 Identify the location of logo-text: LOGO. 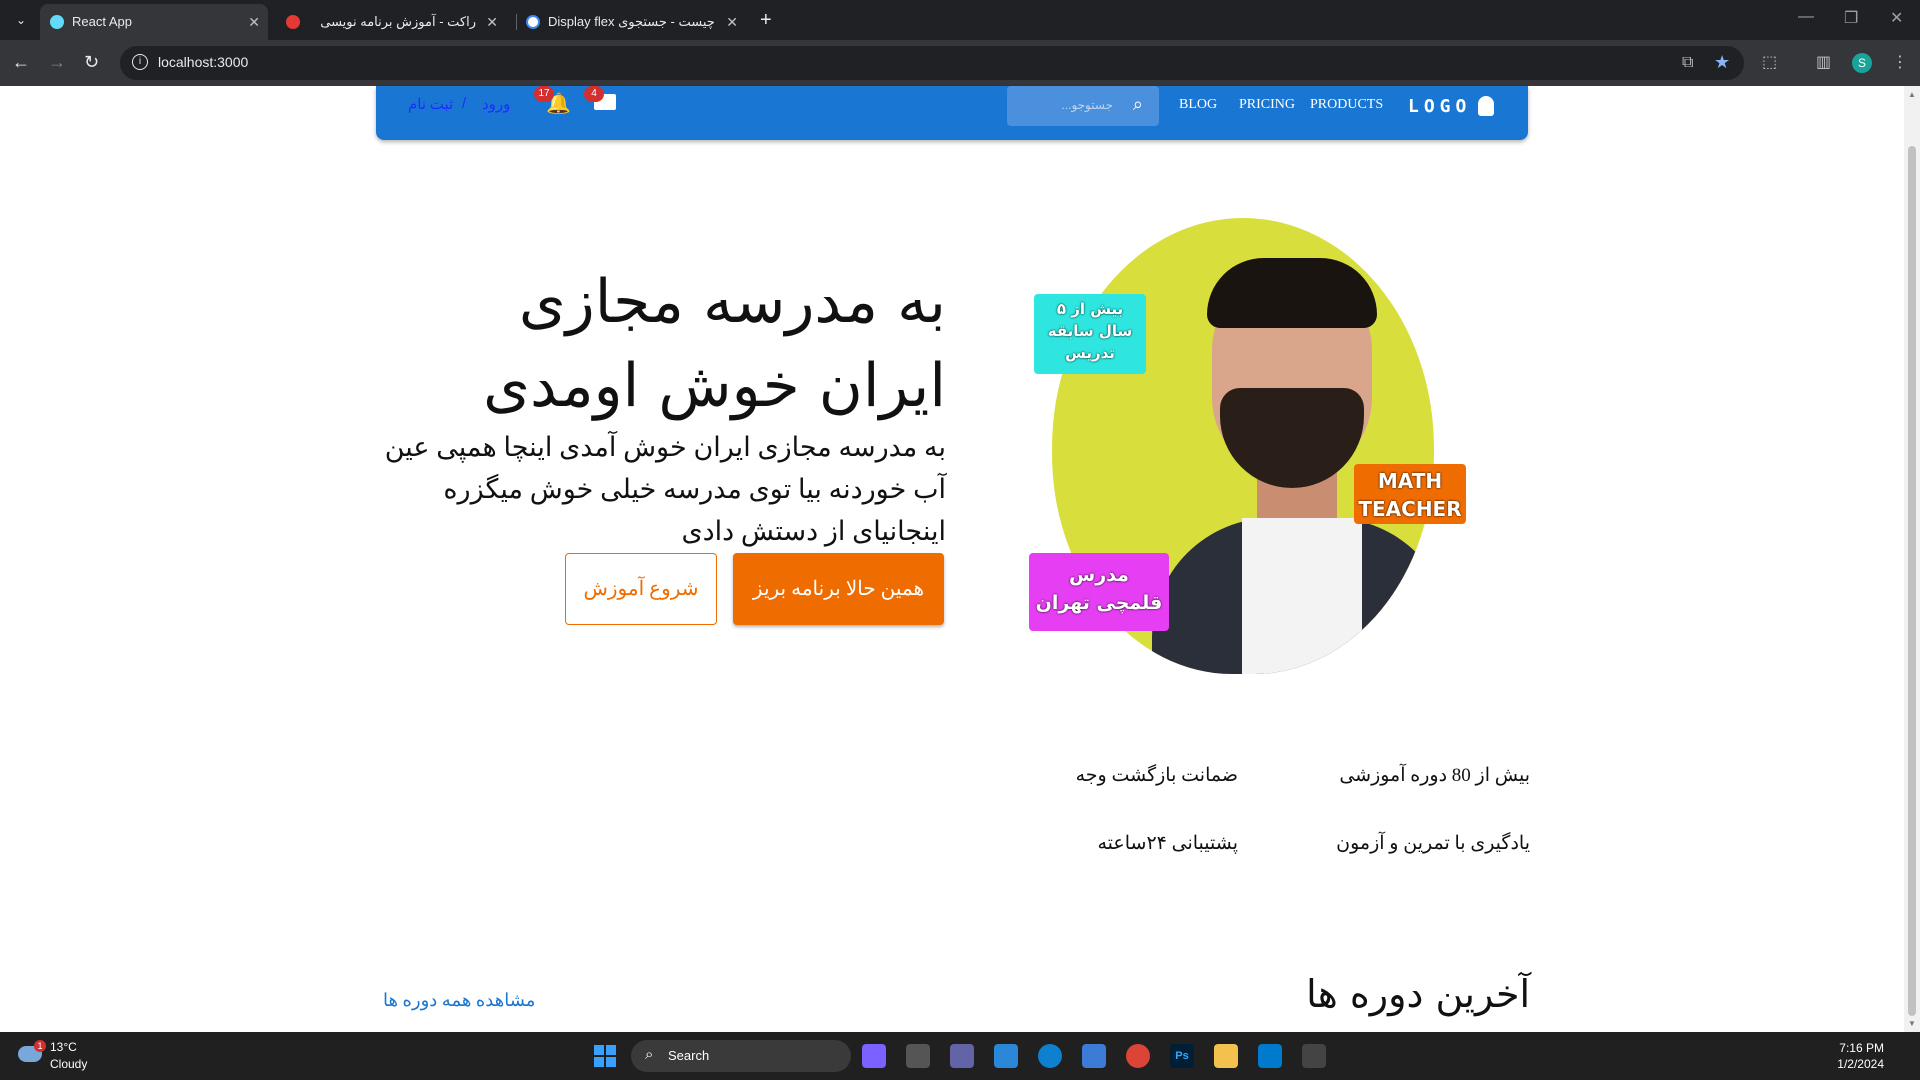
(1439, 106).